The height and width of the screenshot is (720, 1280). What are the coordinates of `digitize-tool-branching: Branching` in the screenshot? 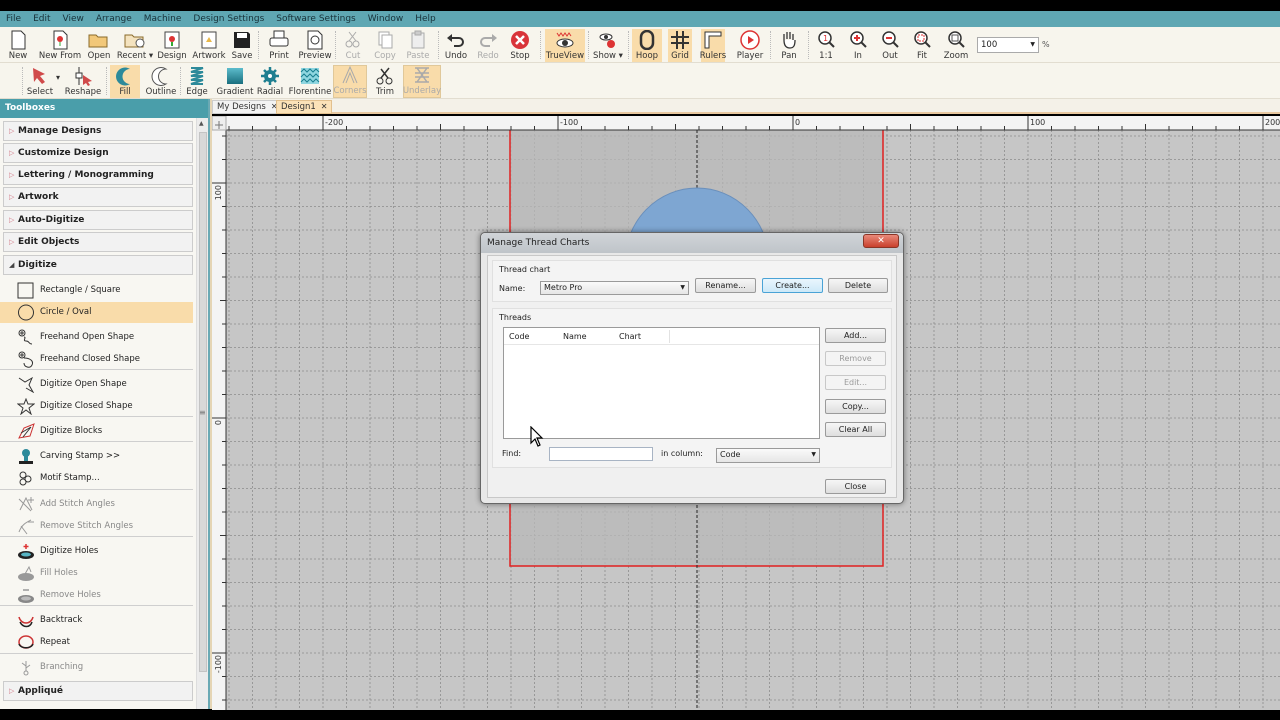 It's located at (96, 667).